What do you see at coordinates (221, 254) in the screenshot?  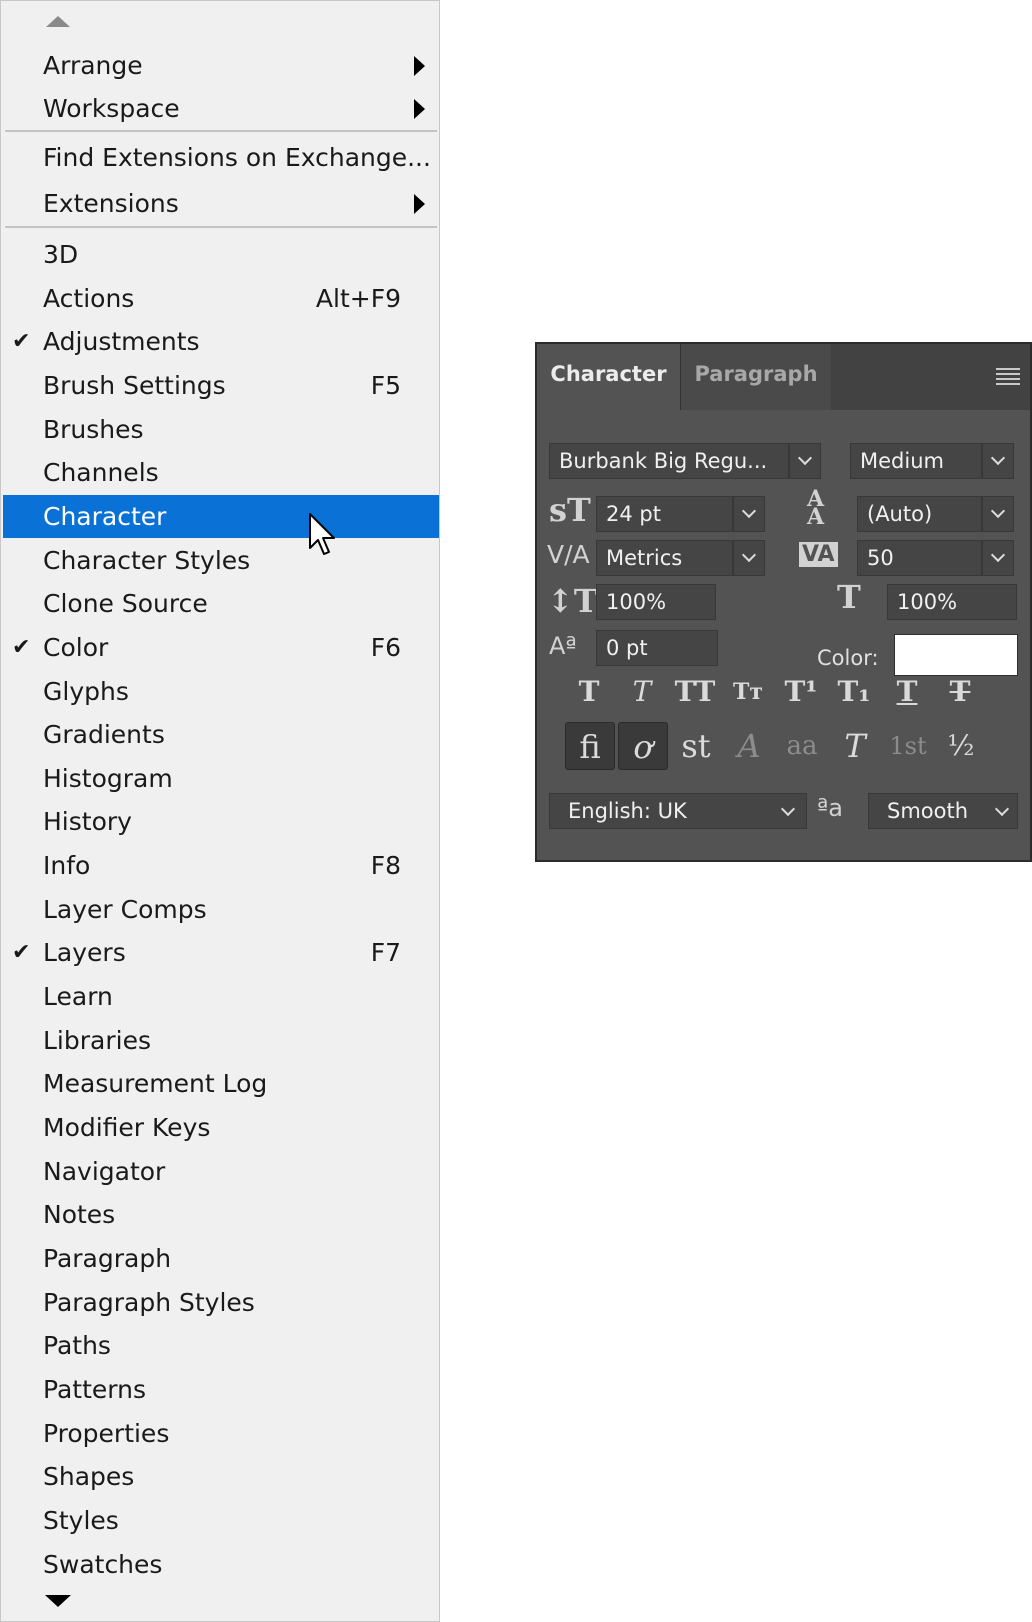 I see `menu-item-3d: 3D` at bounding box center [221, 254].